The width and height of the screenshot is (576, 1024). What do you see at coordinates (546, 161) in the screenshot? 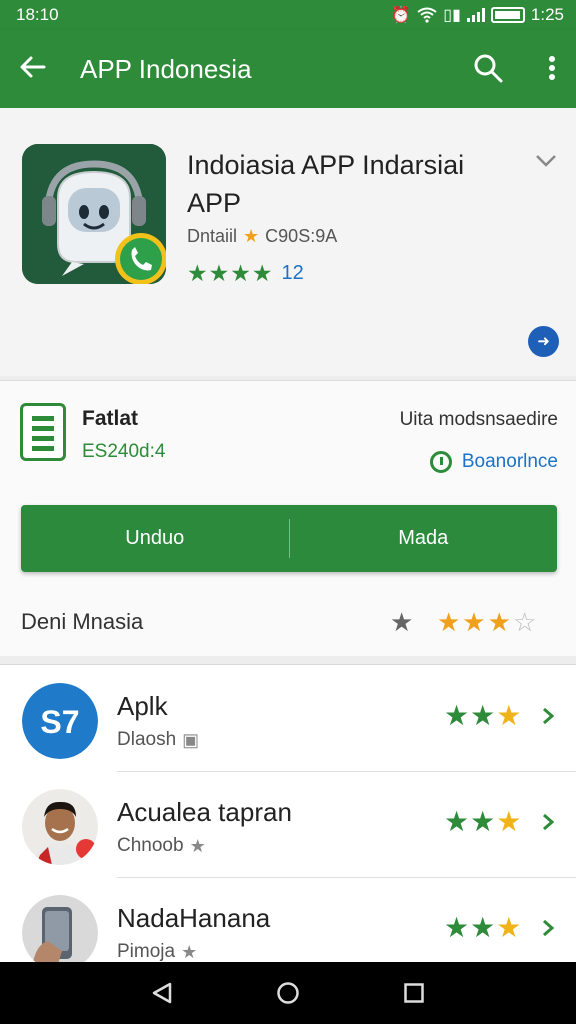
I see `chevron-down-icon` at bounding box center [546, 161].